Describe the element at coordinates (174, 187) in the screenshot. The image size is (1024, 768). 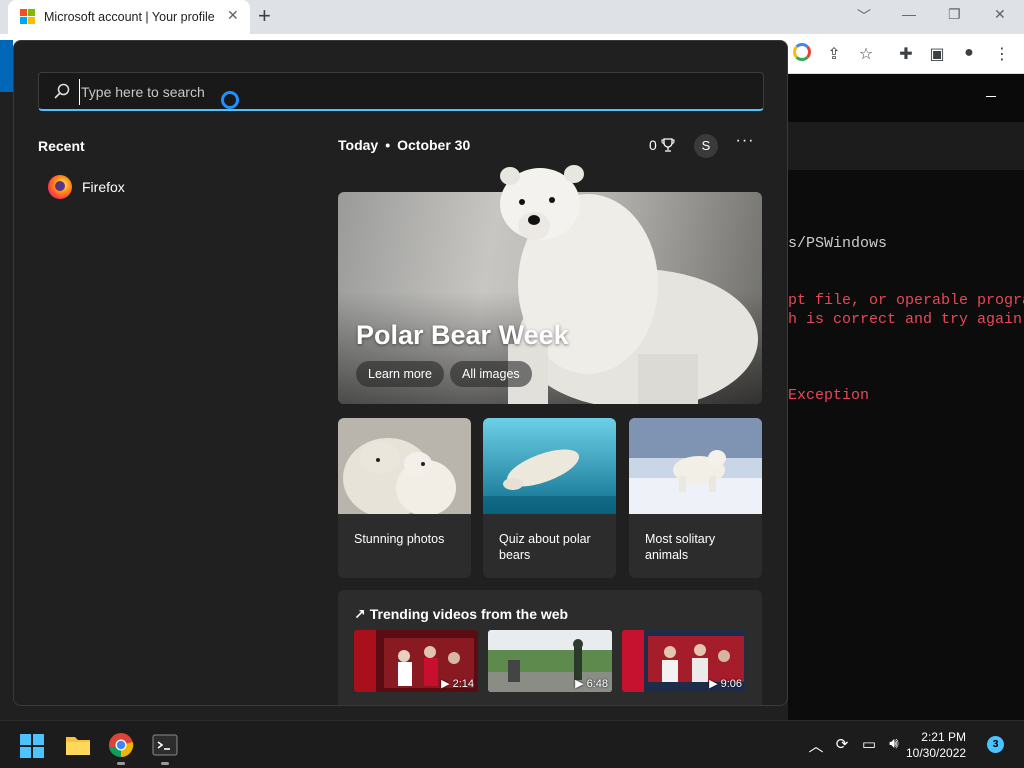
I see `recent-item-firefox: Firefox` at that location.